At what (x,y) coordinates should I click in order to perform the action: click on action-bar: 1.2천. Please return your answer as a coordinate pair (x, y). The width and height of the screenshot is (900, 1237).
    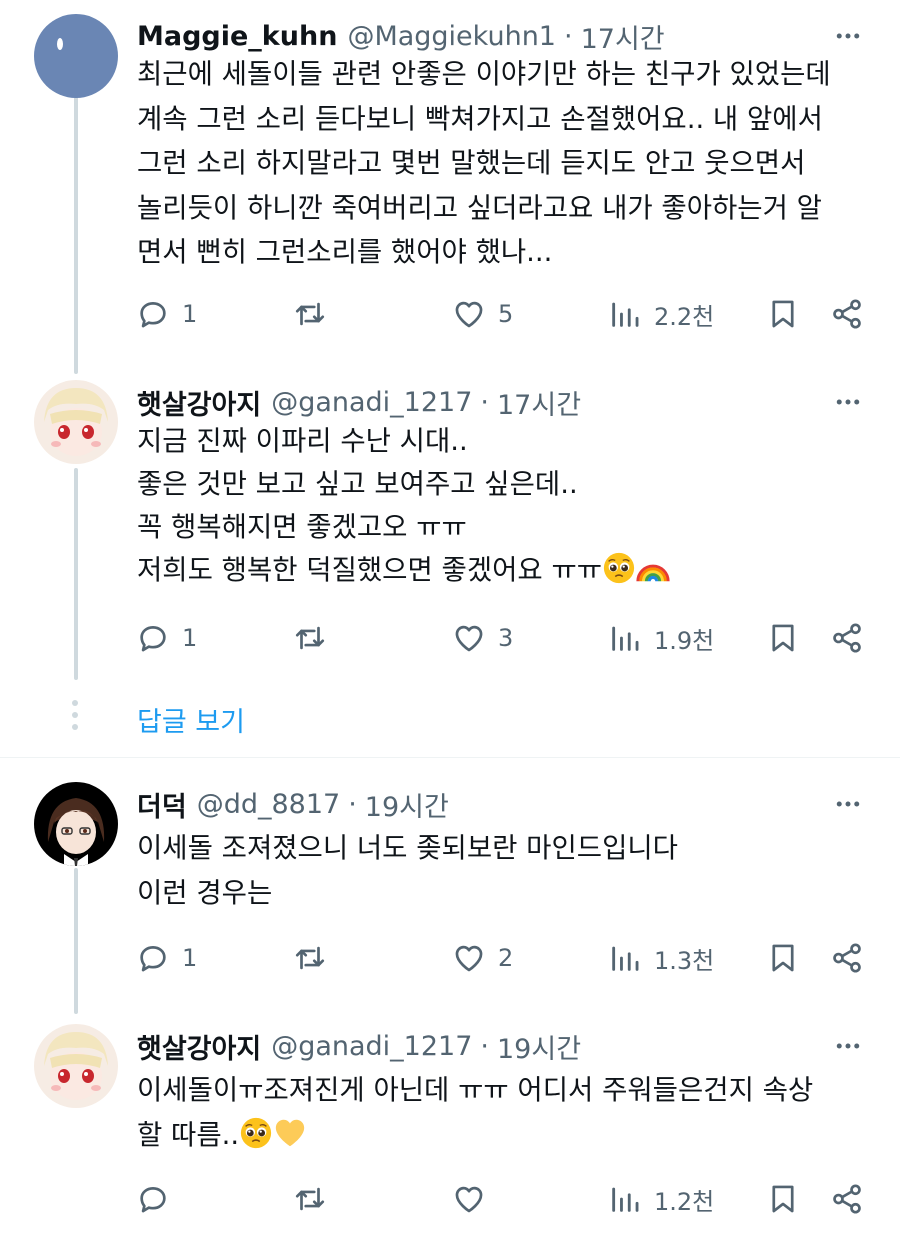
    Looking at the image, I should click on (450, 1199).